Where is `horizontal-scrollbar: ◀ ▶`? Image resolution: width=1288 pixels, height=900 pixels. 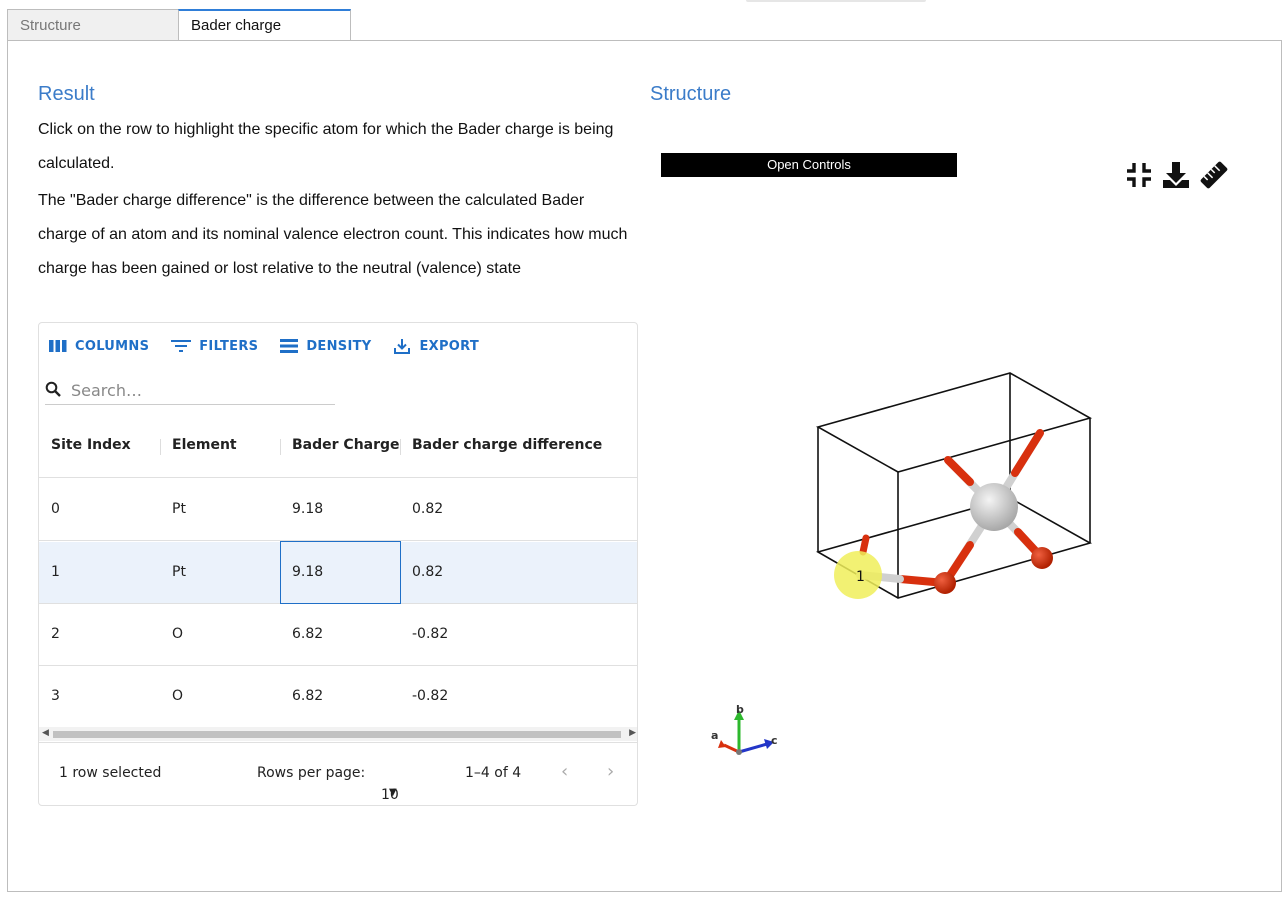 horizontal-scrollbar: ◀ ▶ is located at coordinates (338, 734).